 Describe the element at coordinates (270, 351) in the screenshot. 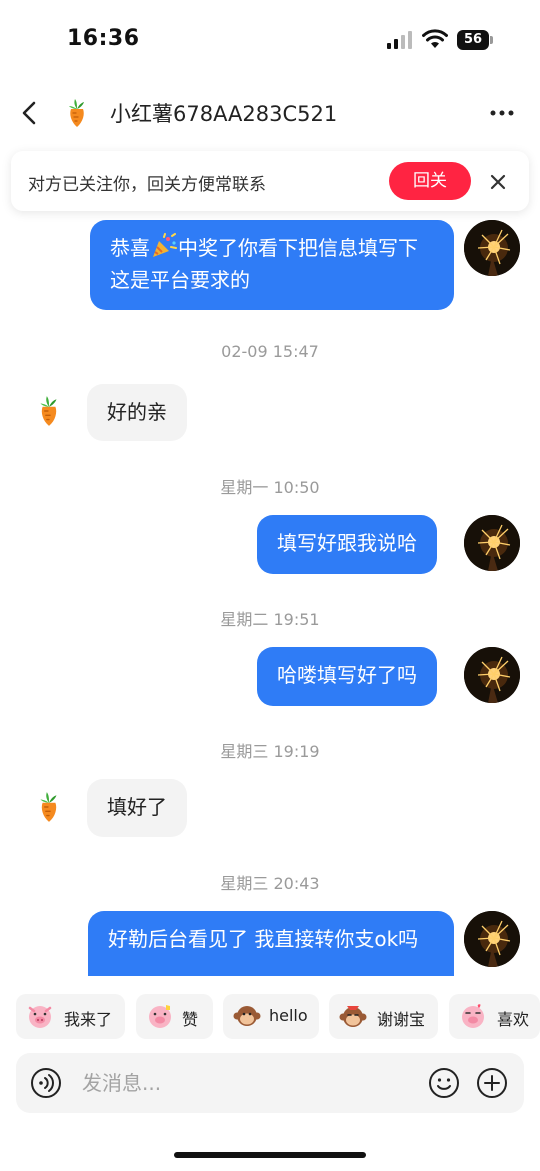

I see `message-timestamp: 02-09 15:47` at that location.